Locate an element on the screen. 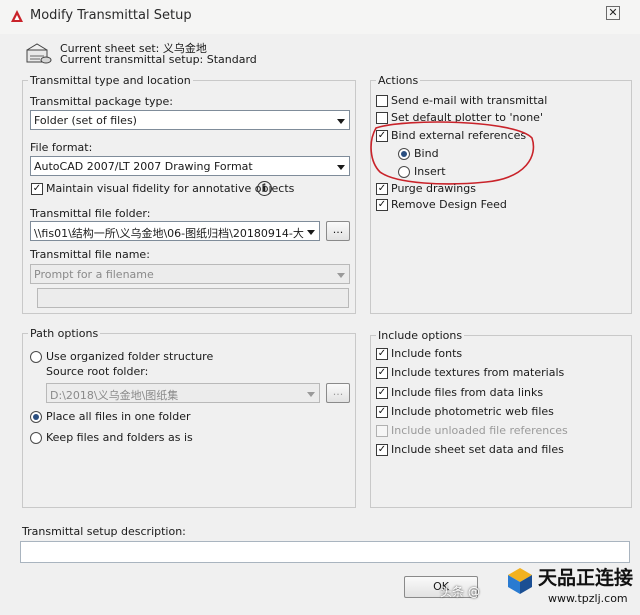  purge-label: Purge drawings is located at coordinates (433, 188).